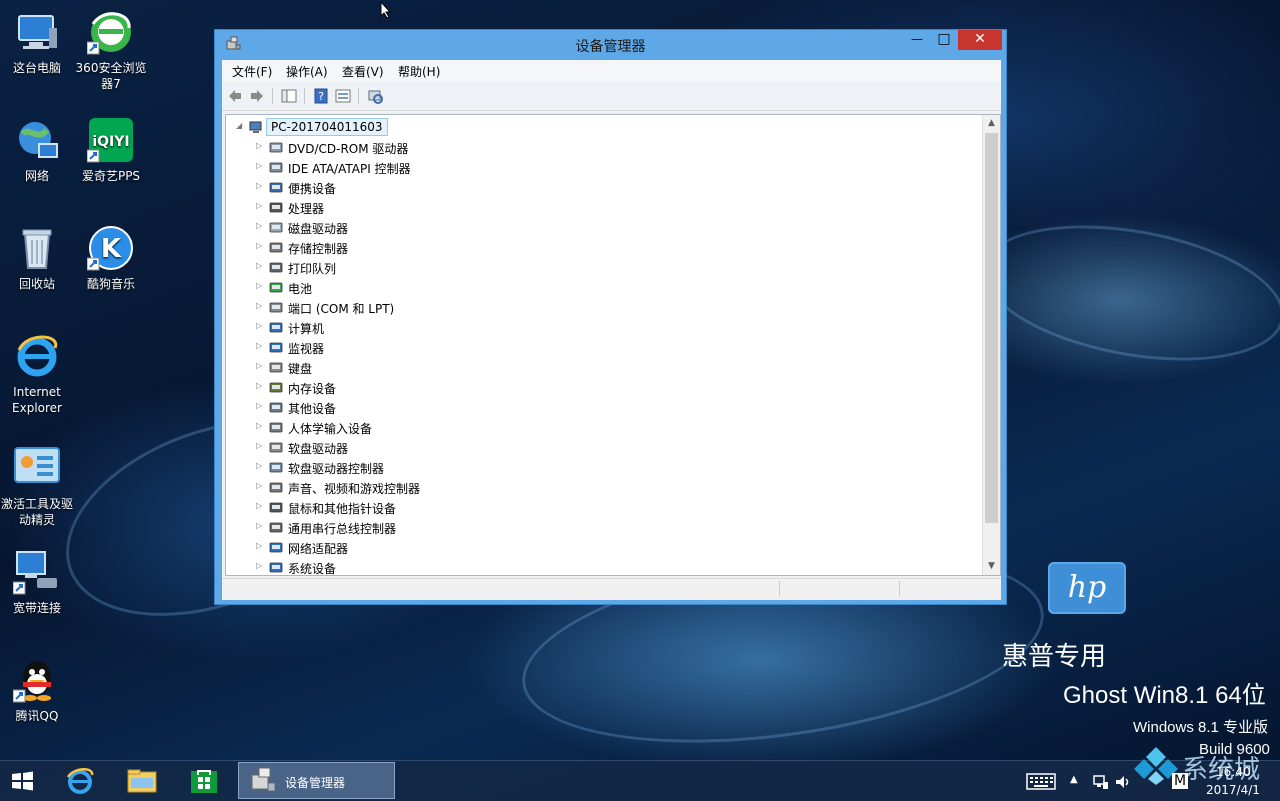 The width and height of the screenshot is (1280, 801). I want to click on tree-category-row: ▷ 存储控制器, so click(606, 247).